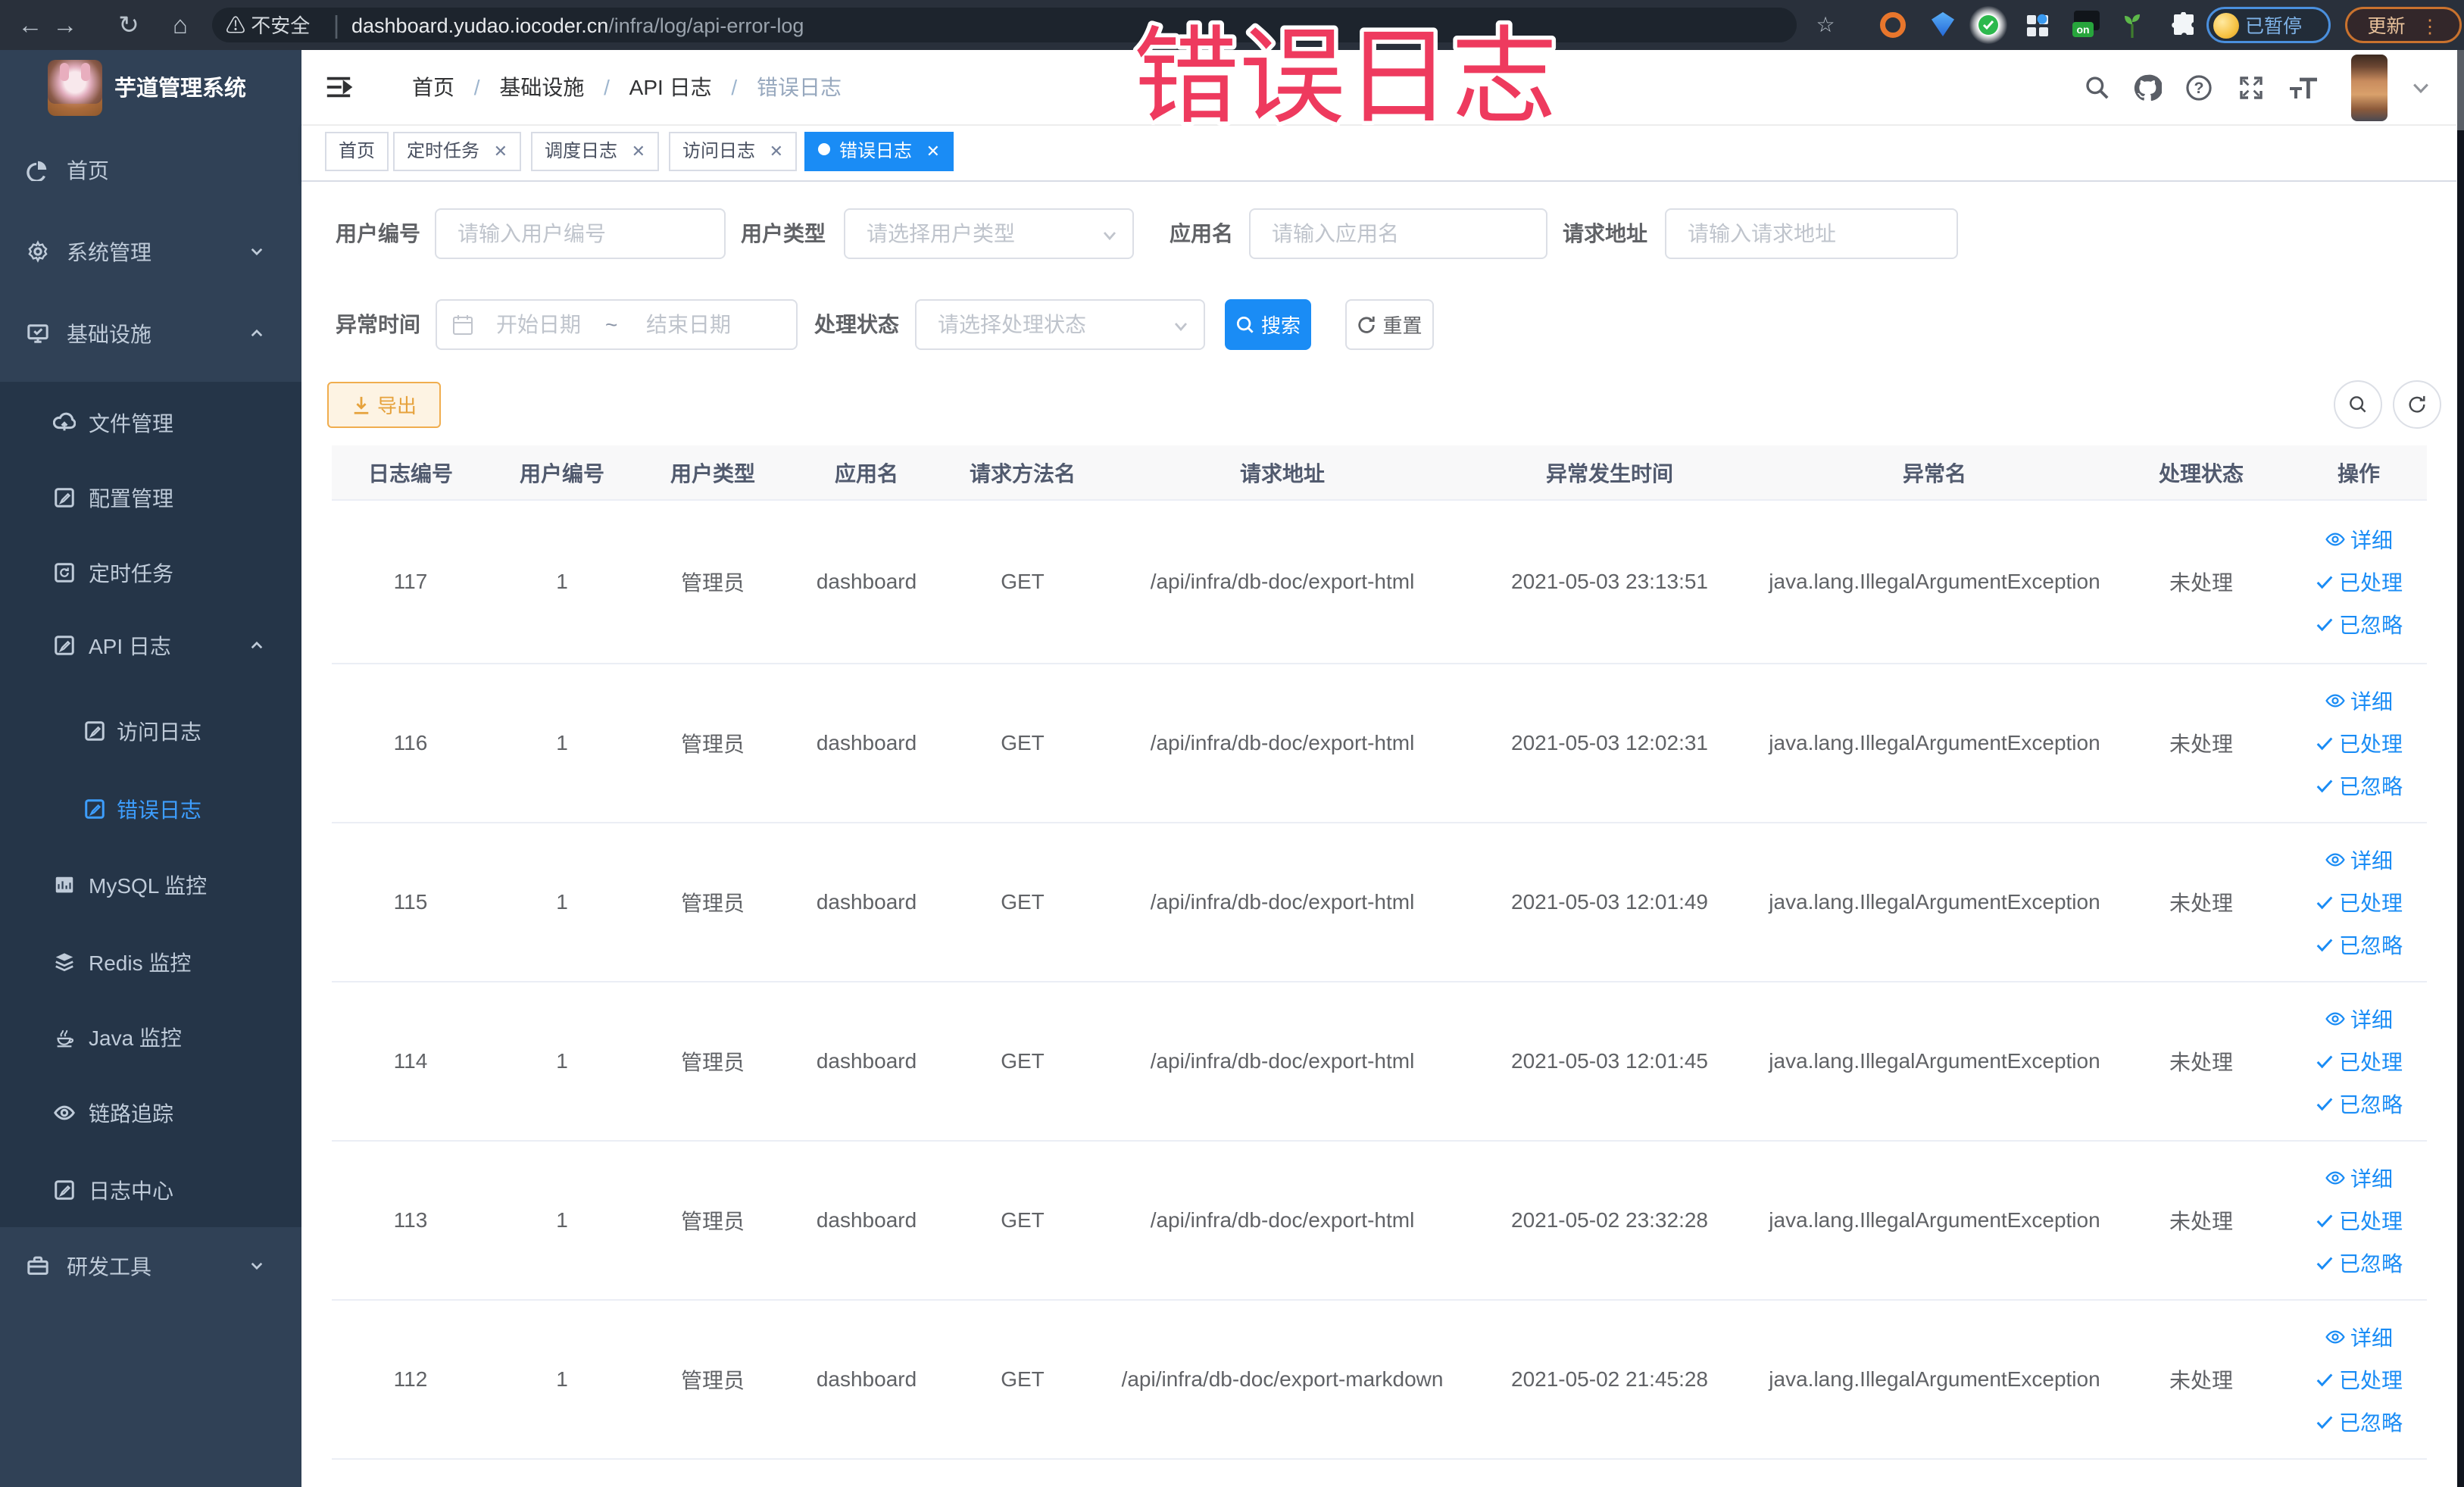 This screenshot has height=1487, width=2464. What do you see at coordinates (1345, 76) in the screenshot?
I see `svg-text: 错误日志` at bounding box center [1345, 76].